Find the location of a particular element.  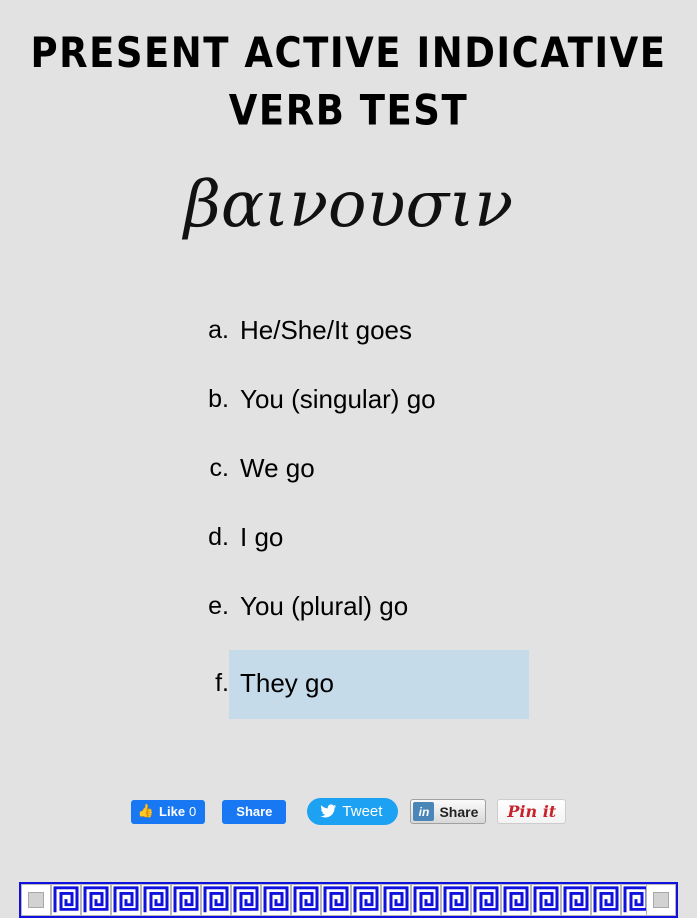

option-text-c: We go is located at coordinates (272, 463).